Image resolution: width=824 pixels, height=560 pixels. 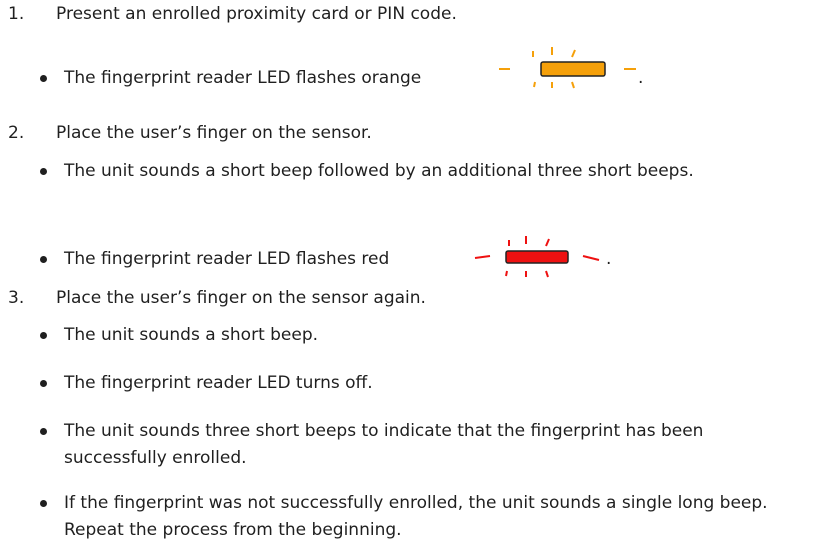 I want to click on step-2-number: 2., so click(x=16, y=133).